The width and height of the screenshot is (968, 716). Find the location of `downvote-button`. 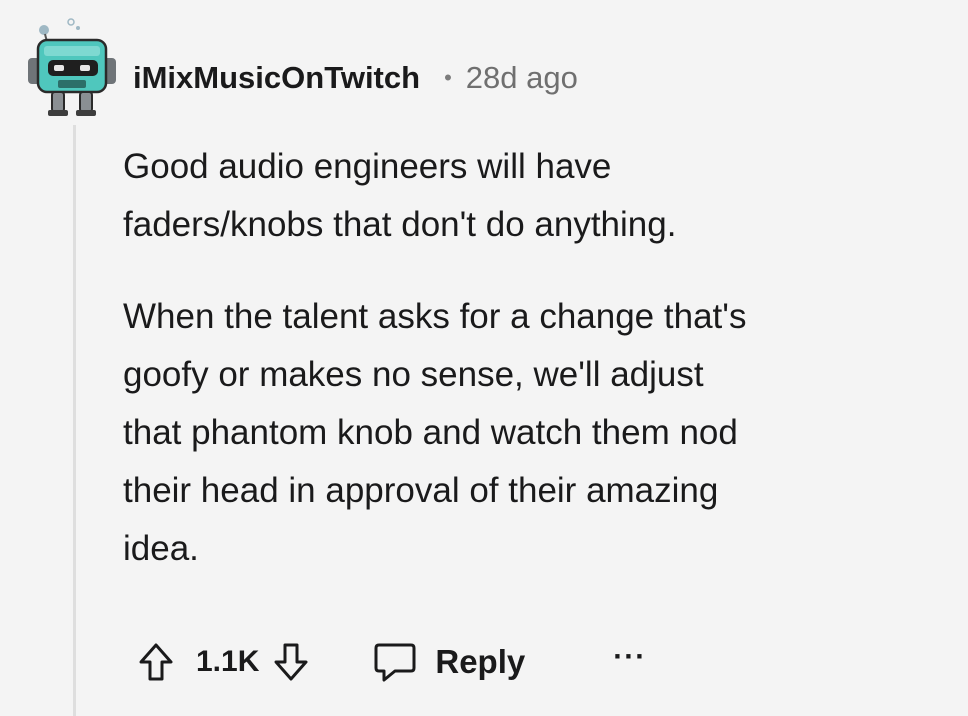

downvote-button is located at coordinates (291, 662).